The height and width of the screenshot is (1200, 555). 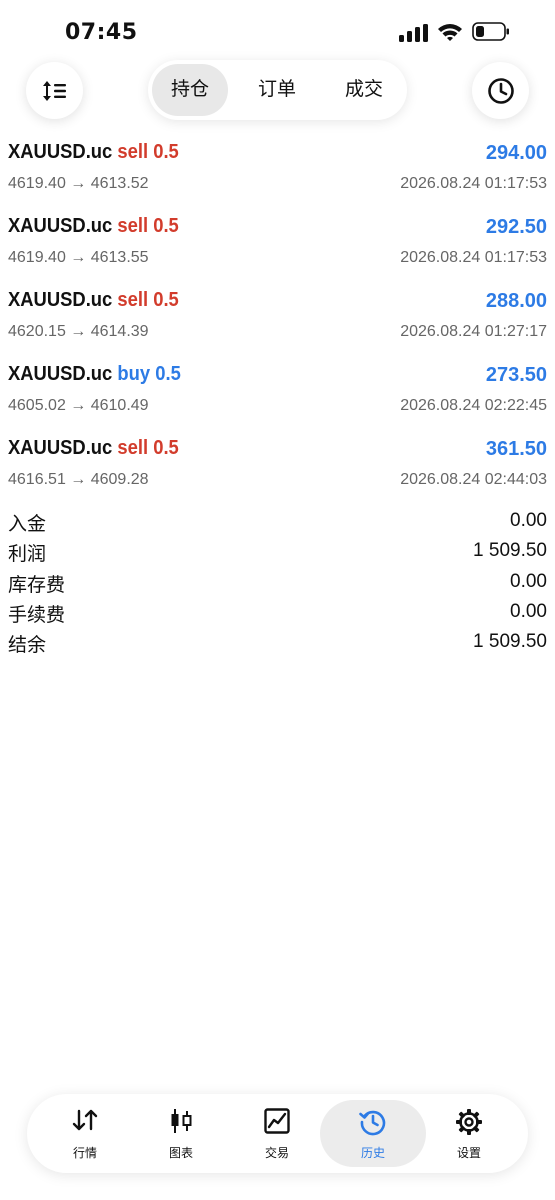 I want to click on history-type-segmented-control: 持仓 订单 成交, so click(x=277, y=90).